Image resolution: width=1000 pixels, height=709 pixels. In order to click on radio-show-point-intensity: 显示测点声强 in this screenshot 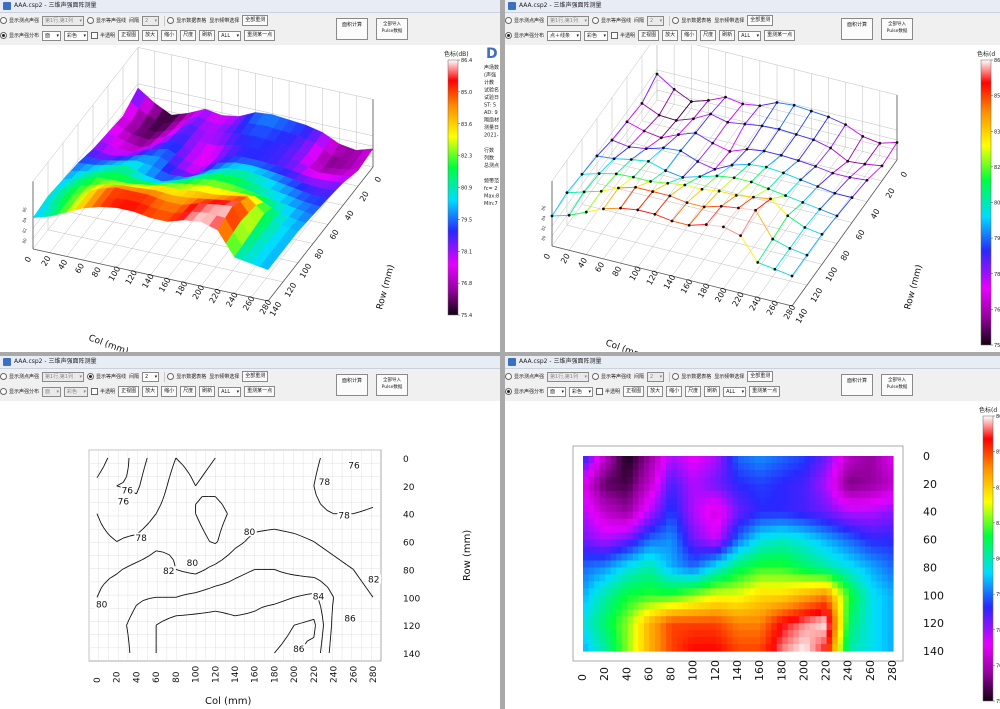, I will do `click(524, 376)`.